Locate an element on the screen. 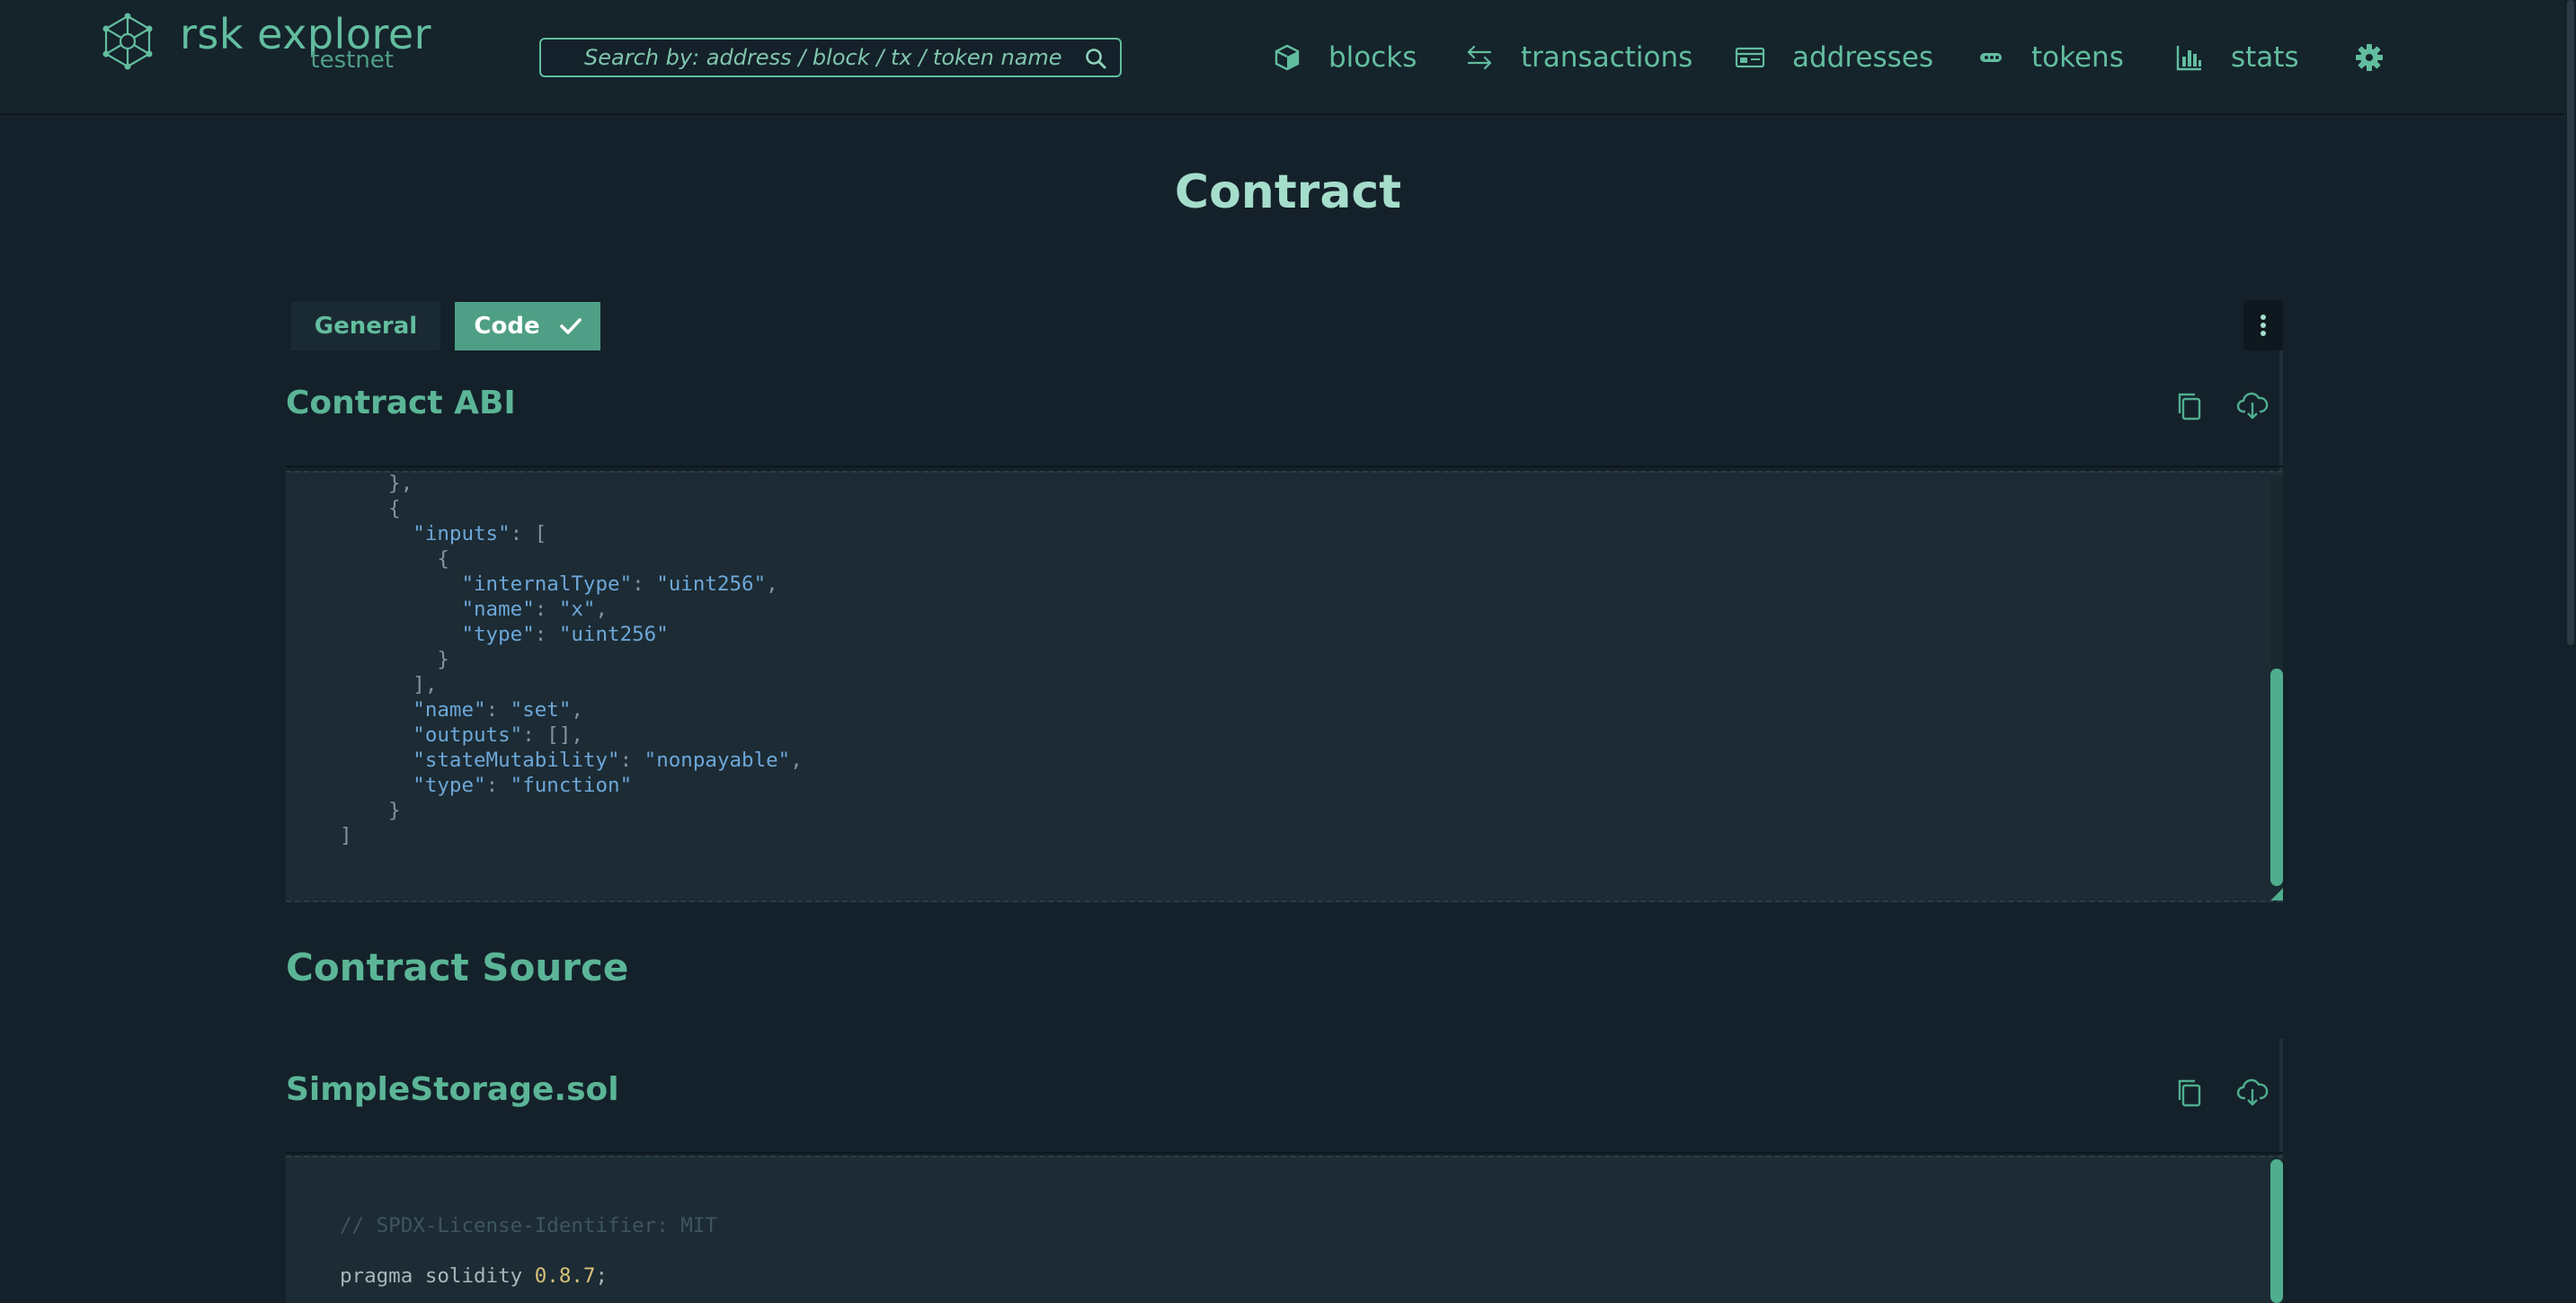 The width and height of the screenshot is (2576, 1303). code-token: "function" is located at coordinates (571, 785).